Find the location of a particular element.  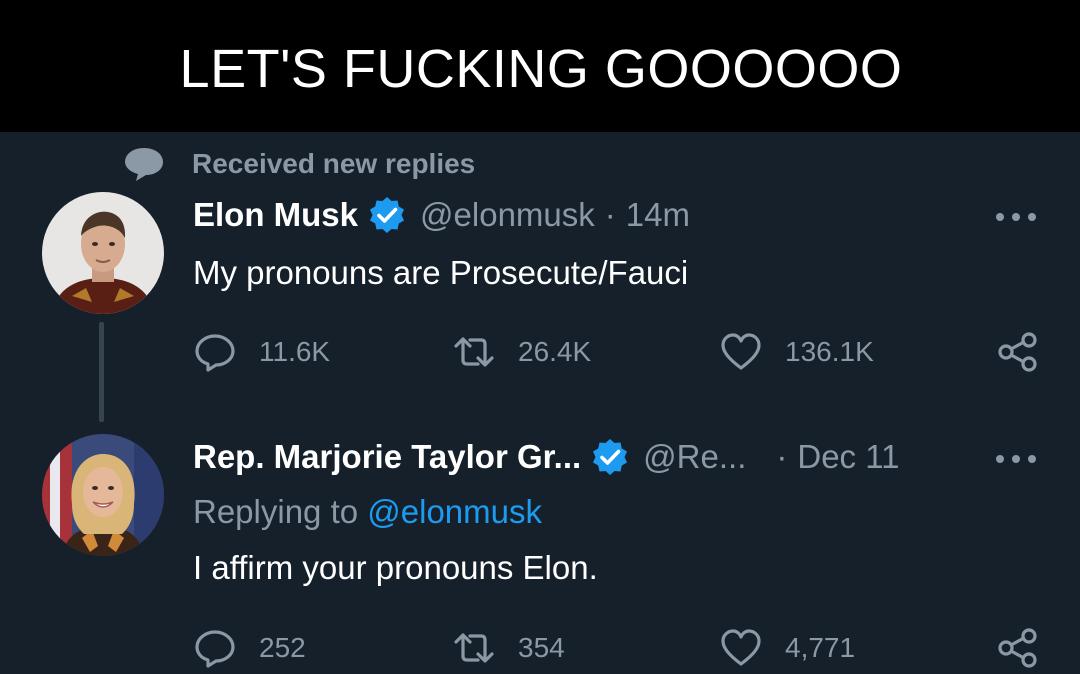

retweet-count: 354 is located at coordinates (541, 647).